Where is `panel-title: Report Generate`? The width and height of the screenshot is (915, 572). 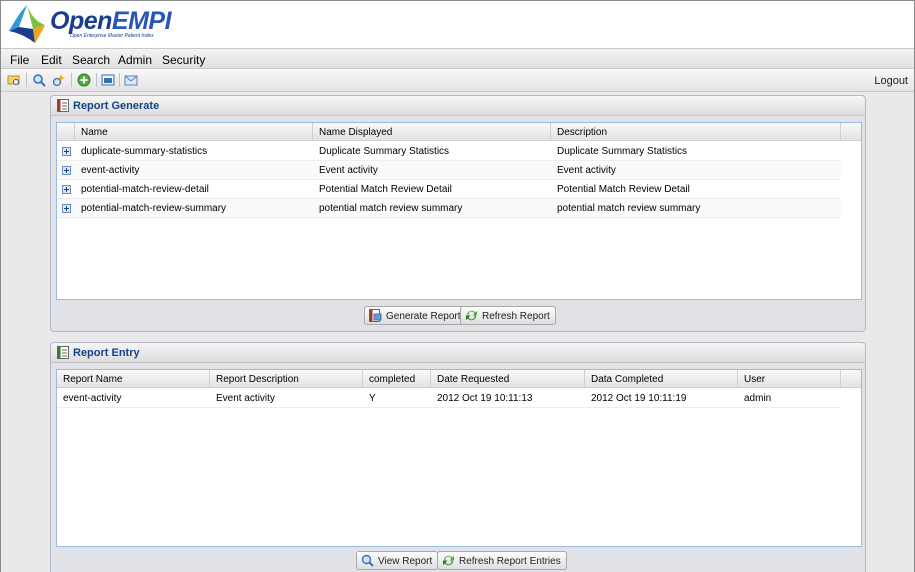
panel-title: Report Generate is located at coordinates (116, 106).